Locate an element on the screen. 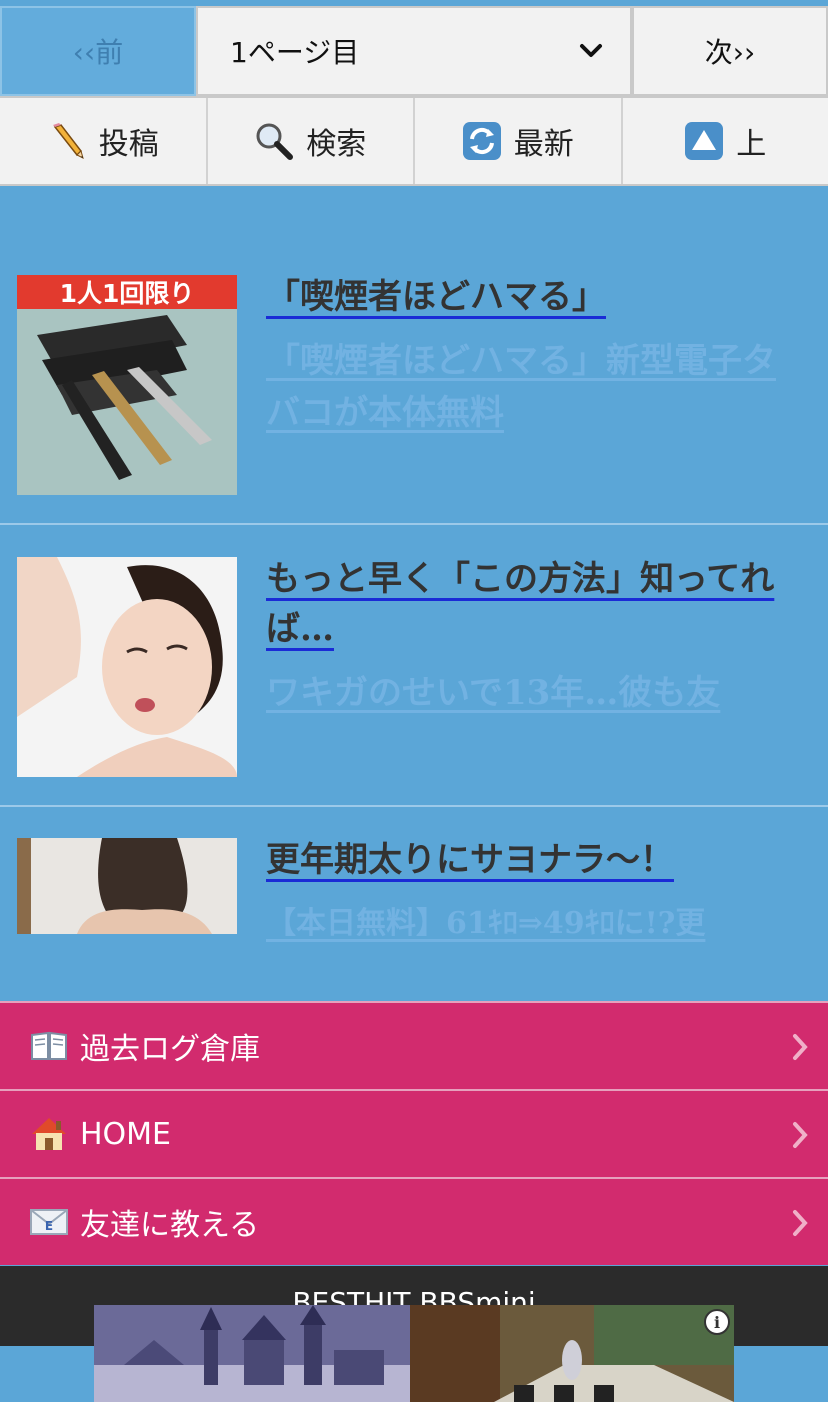 The image size is (828, 1402). ad-item: 更年期太りにサヨナラ〜！ 【本日無料】61ｷﾛ⇒49ｷﾛに!?更 is located at coordinates (414, 903).